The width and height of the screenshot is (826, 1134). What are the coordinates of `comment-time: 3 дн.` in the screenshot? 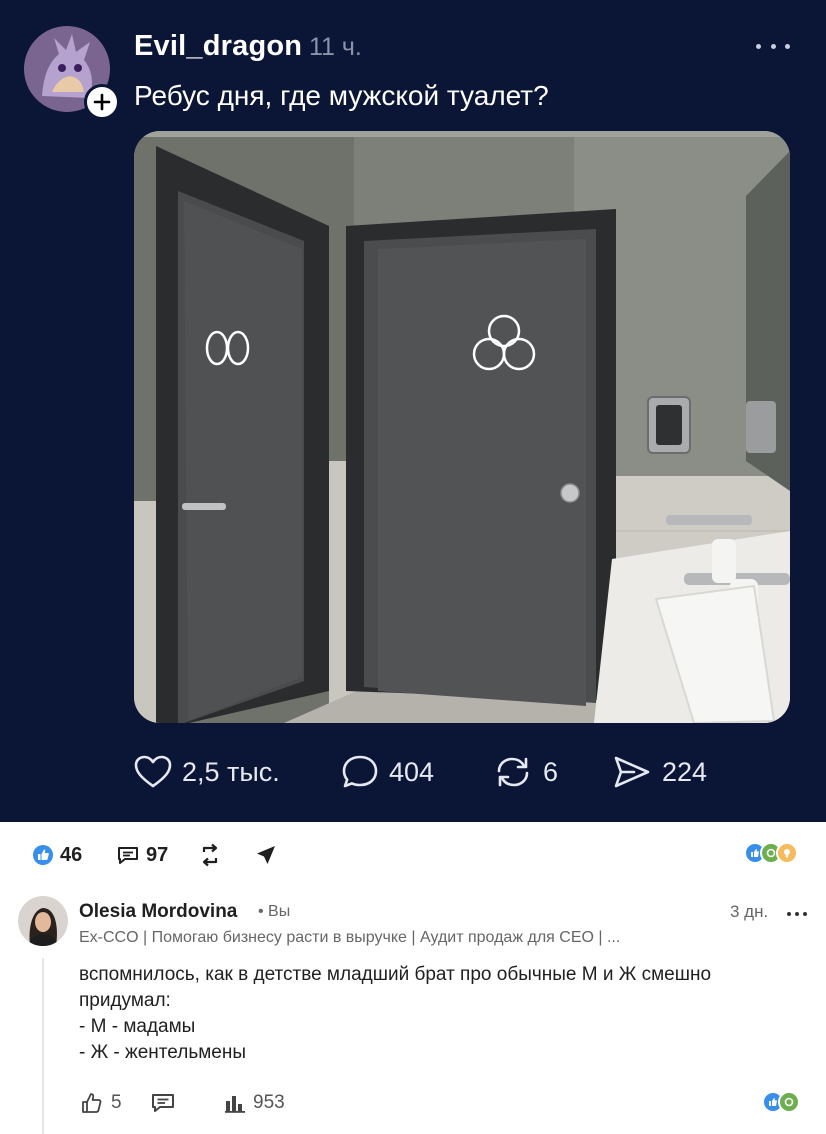 It's located at (749, 911).